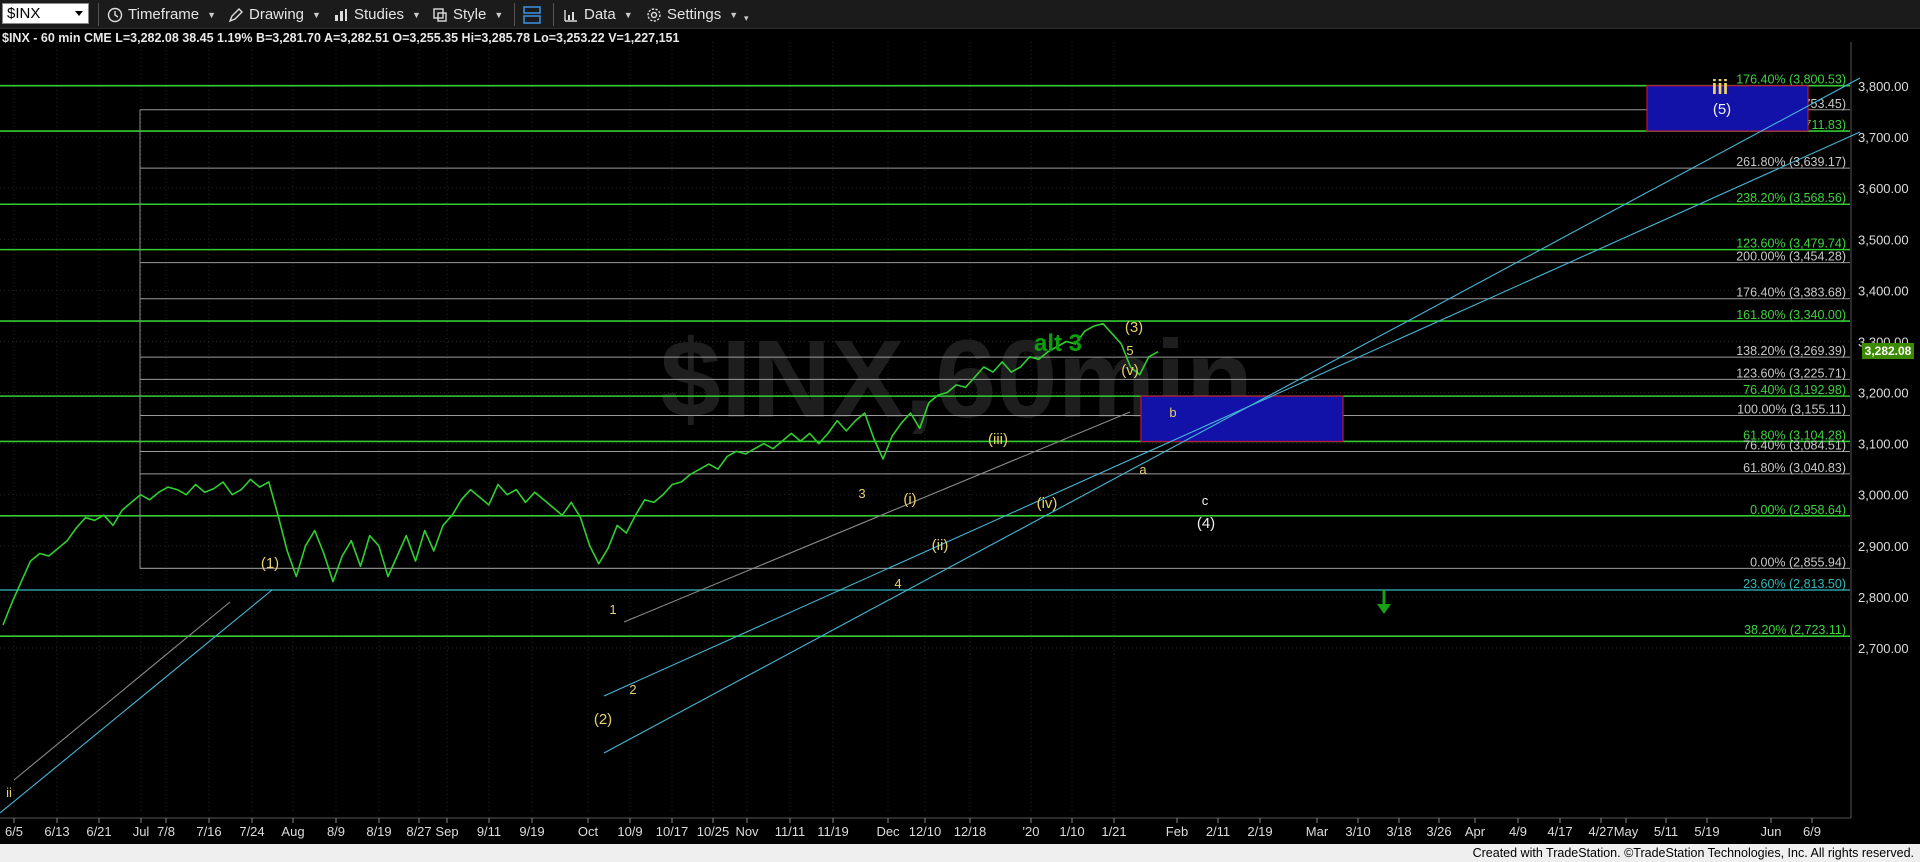 This screenshot has width=1920, height=862. I want to click on studies-label: Studies, so click(379, 14).